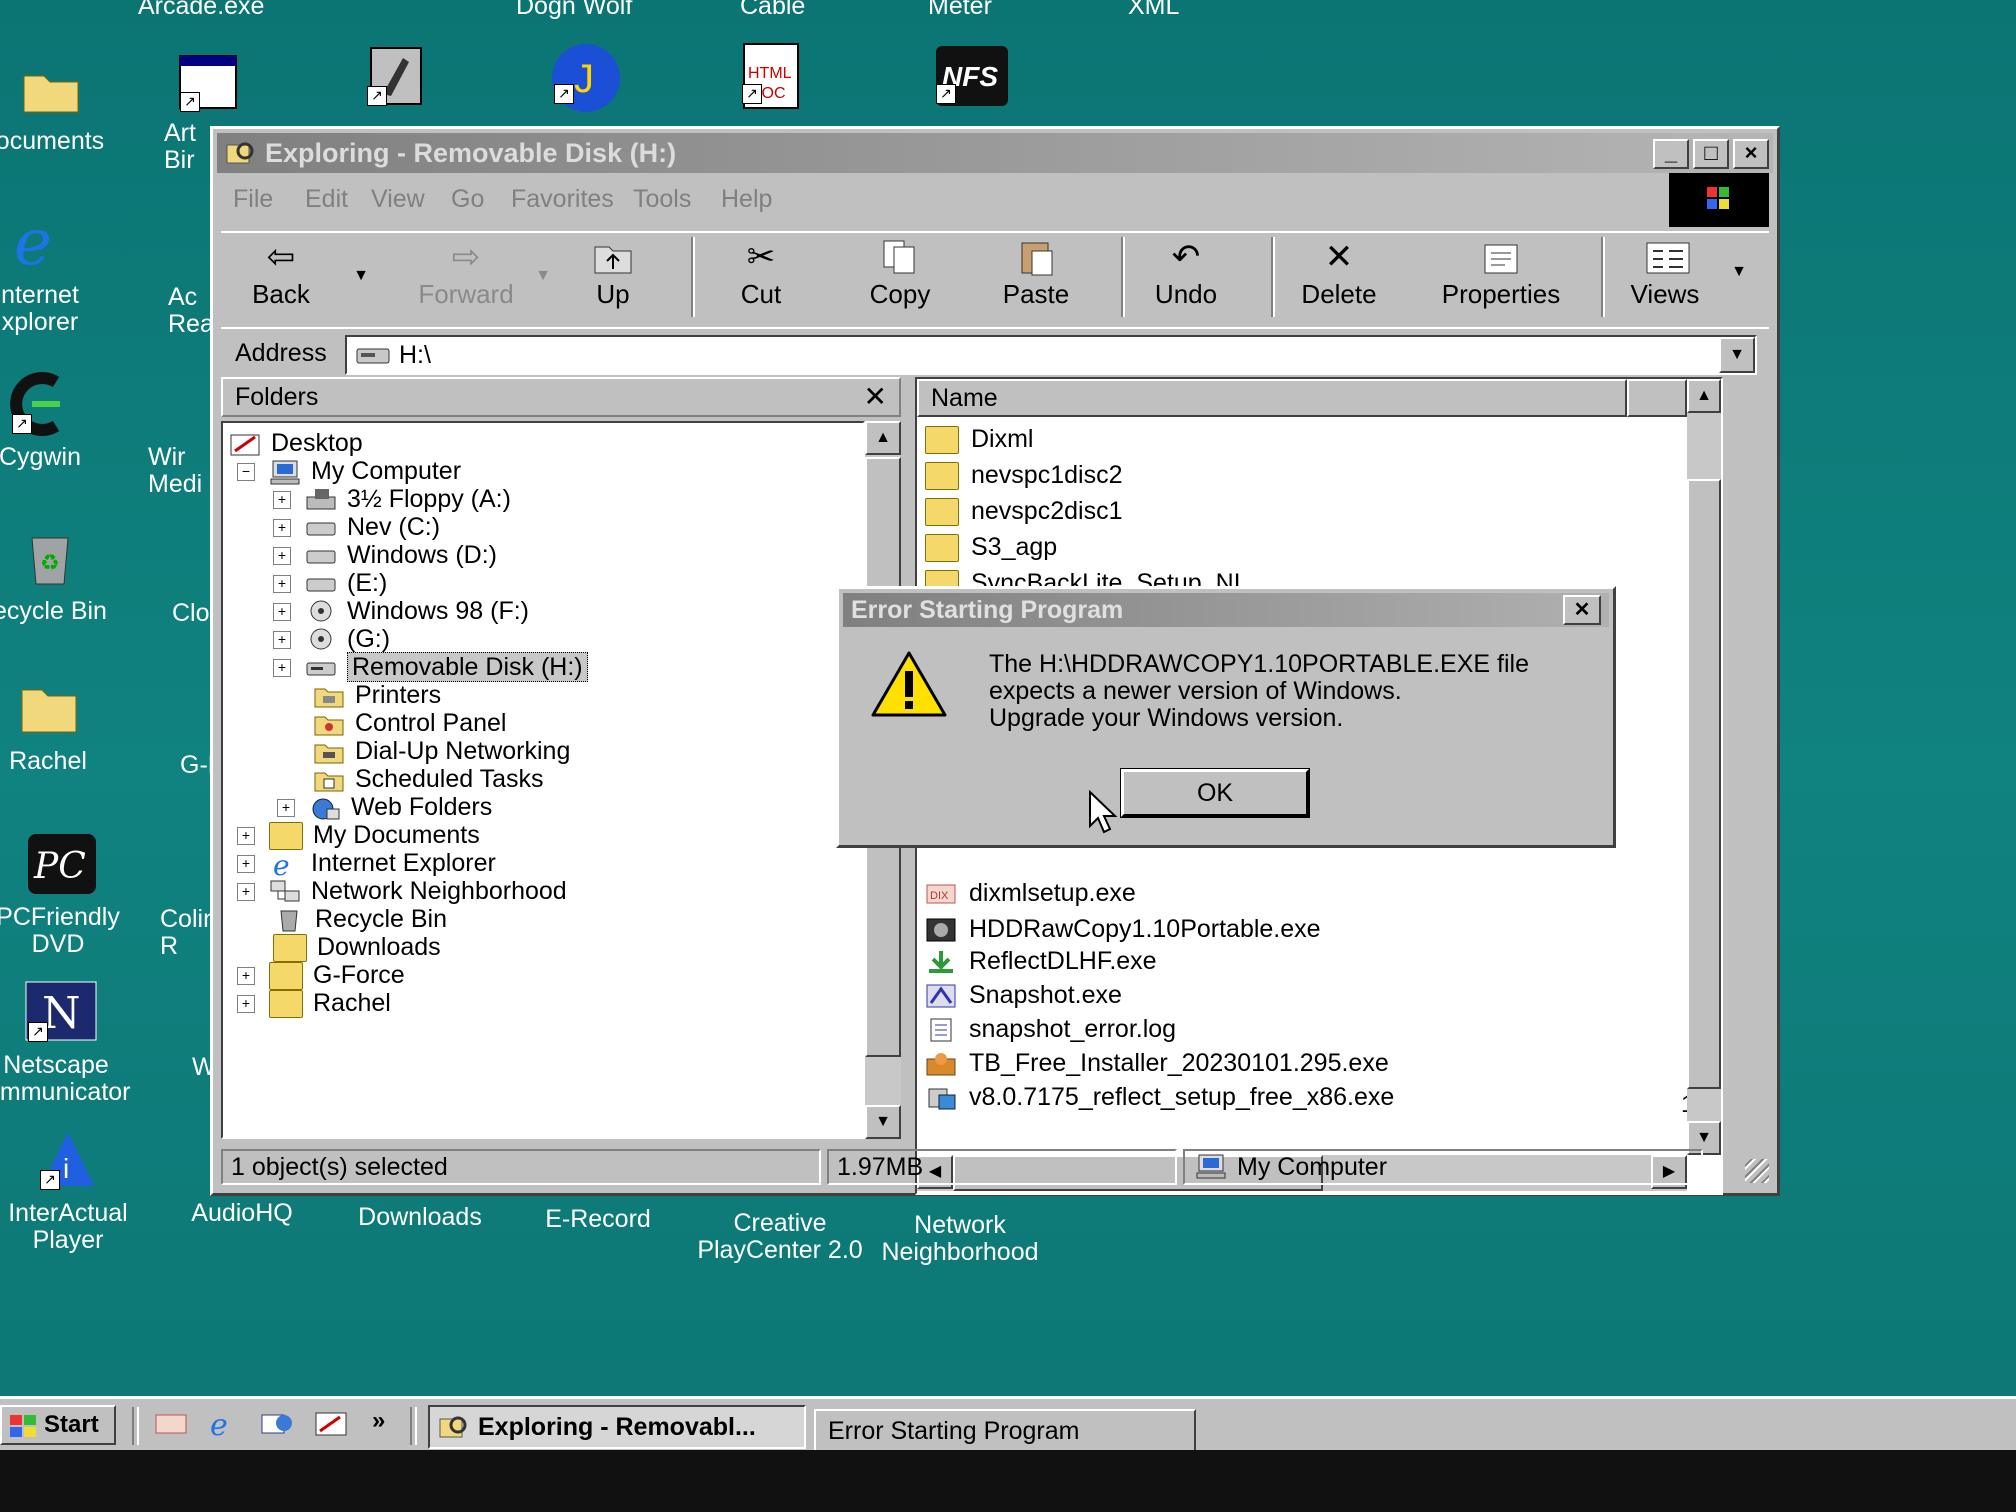 The width and height of the screenshot is (2016, 1512). Describe the element at coordinates (428, 779) in the screenshot. I see `tree-item-scheduled-tasks: Scheduled Tasks` at that location.